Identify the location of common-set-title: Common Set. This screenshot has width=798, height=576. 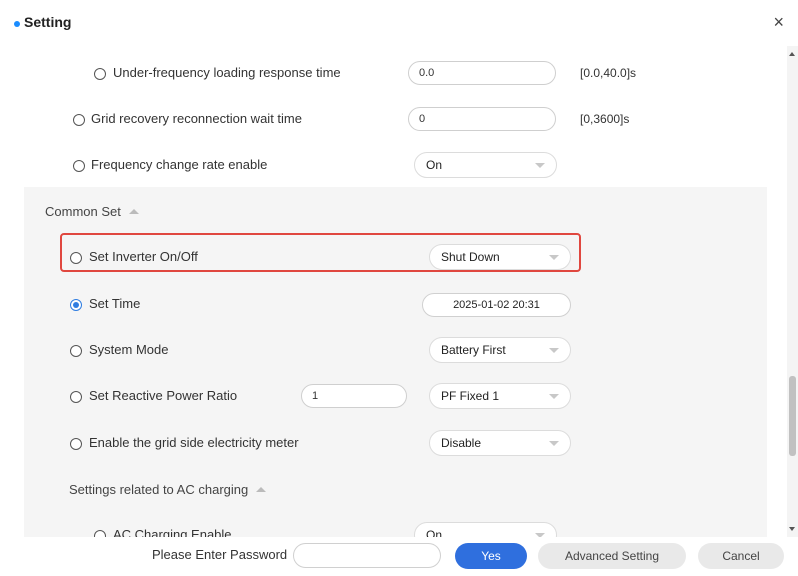
(83, 211).